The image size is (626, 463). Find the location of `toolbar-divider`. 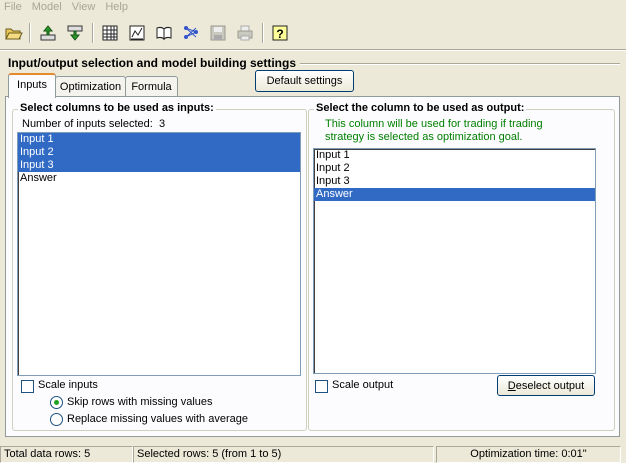

toolbar-divider is located at coordinates (313, 50).